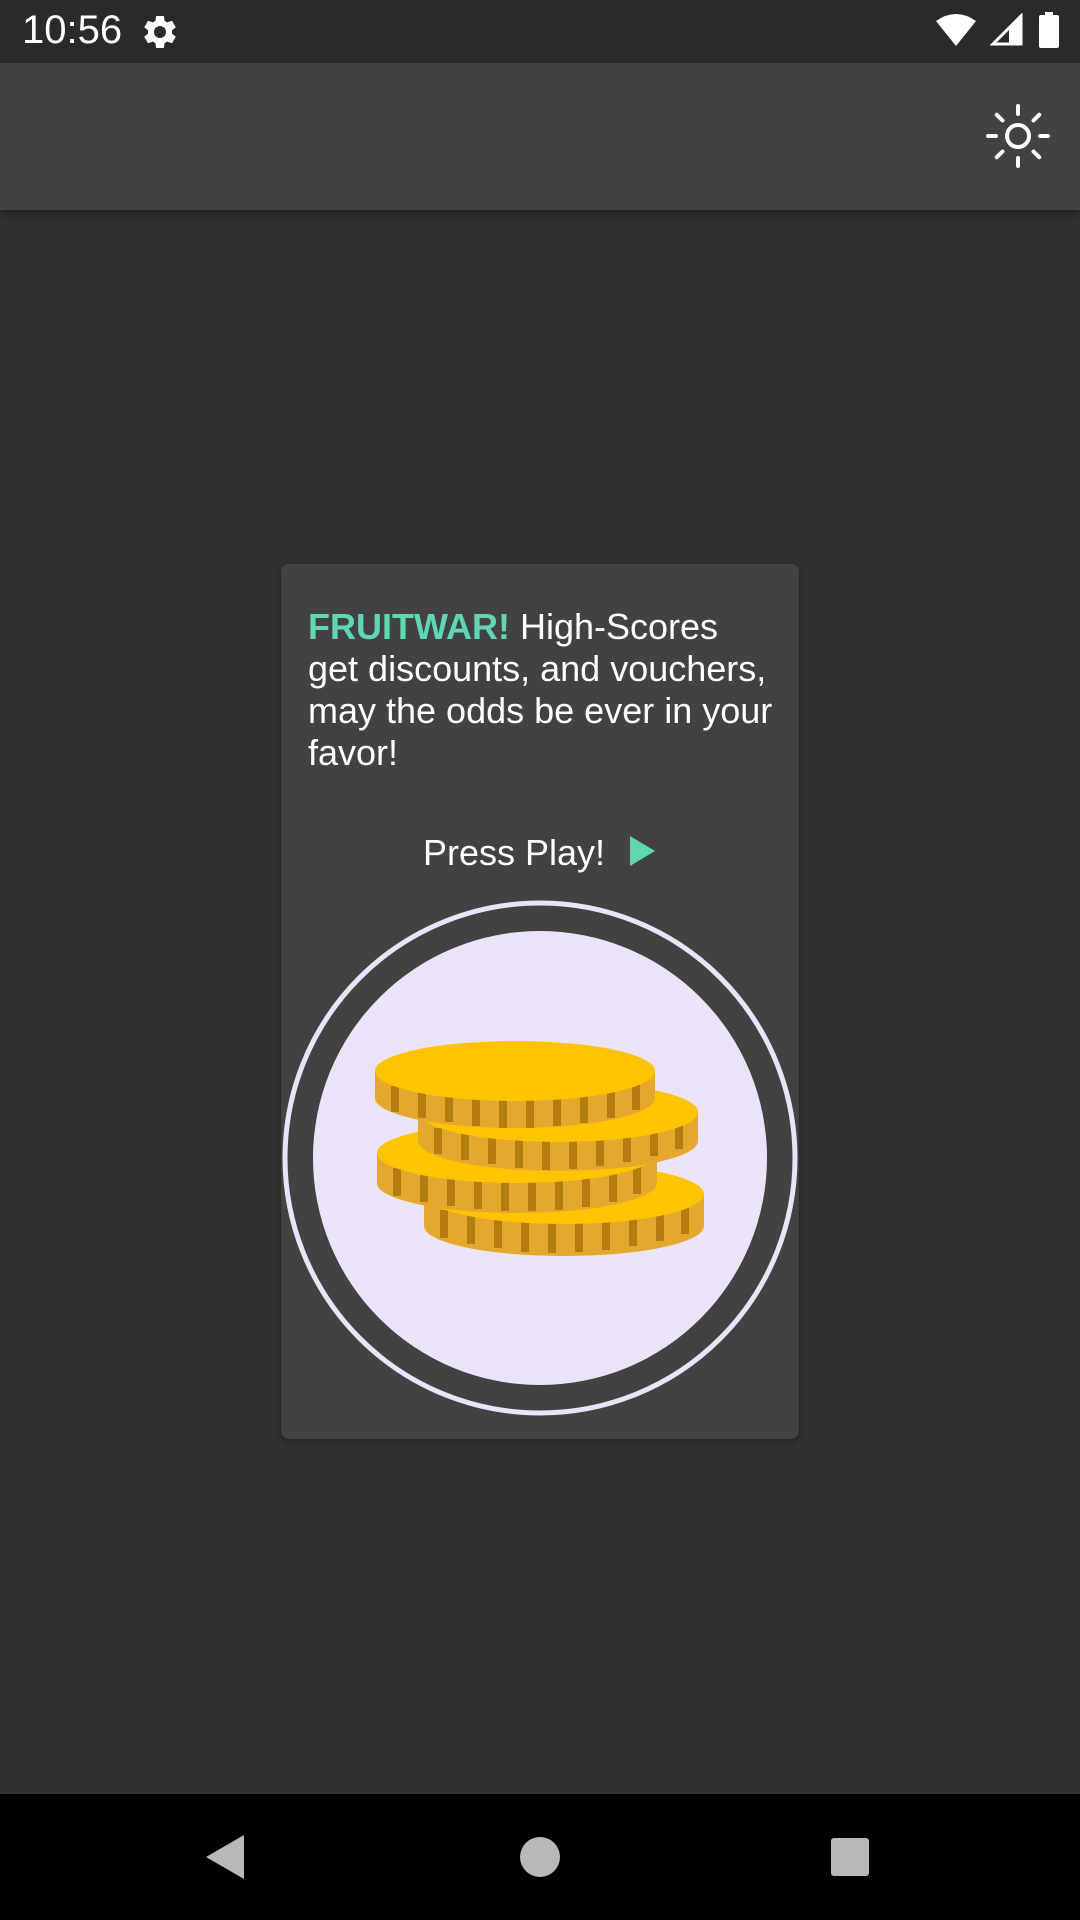  I want to click on brightness-icon, so click(1018, 136).